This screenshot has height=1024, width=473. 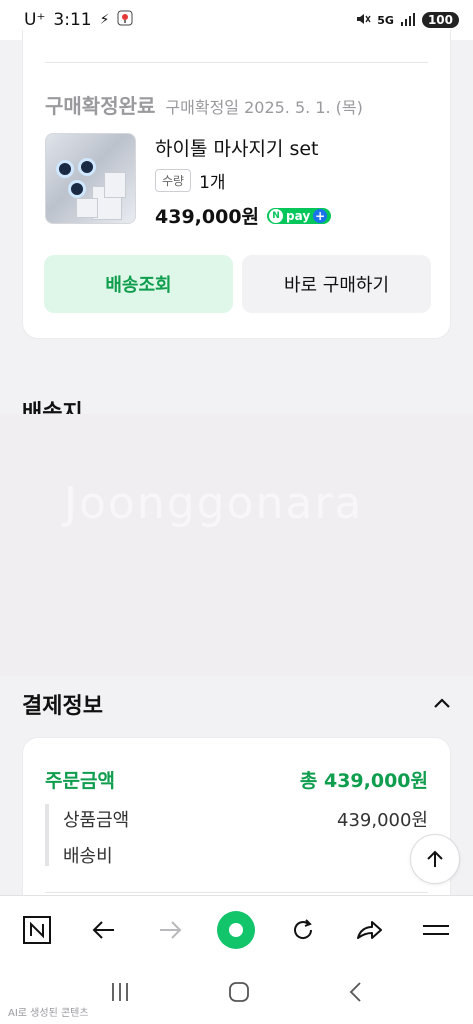 I want to click on scroll-to-top-button, so click(x=435, y=859).